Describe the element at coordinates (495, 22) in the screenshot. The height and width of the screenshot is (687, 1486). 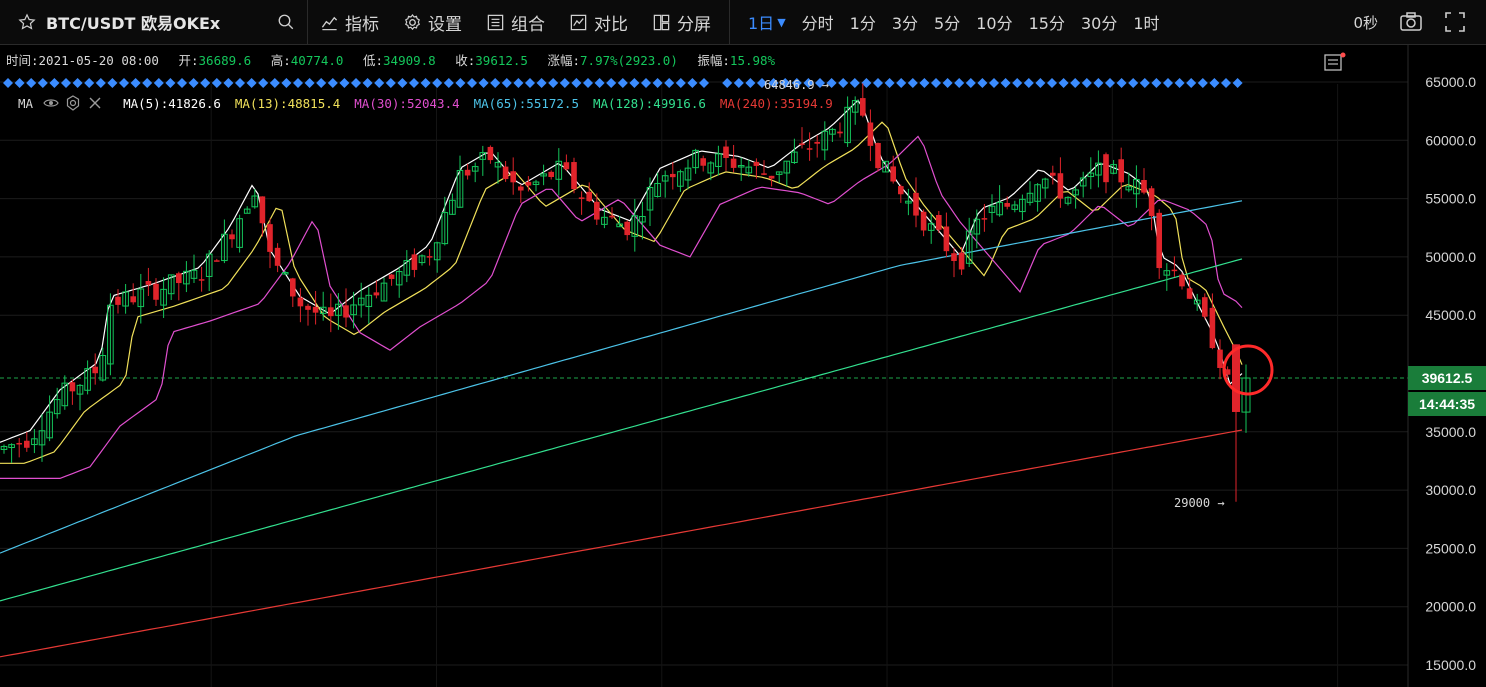
I see `layout-icon` at that location.